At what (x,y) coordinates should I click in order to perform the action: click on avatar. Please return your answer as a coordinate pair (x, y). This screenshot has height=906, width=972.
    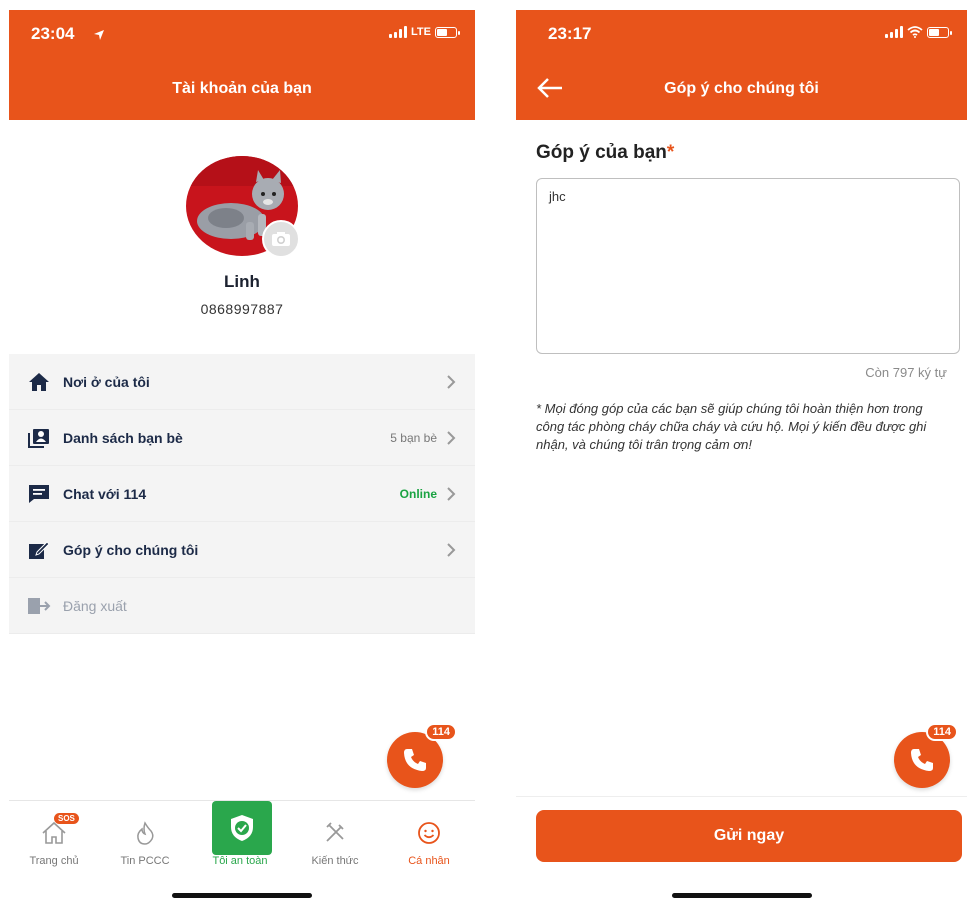
    Looking at the image, I should click on (243, 207).